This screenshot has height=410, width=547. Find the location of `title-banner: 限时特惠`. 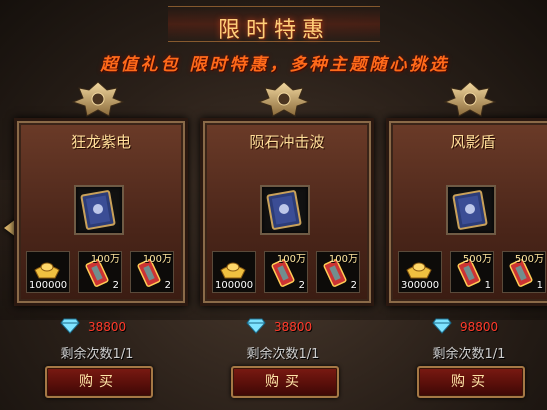

title-banner: 限时特惠 is located at coordinates (274, 24).